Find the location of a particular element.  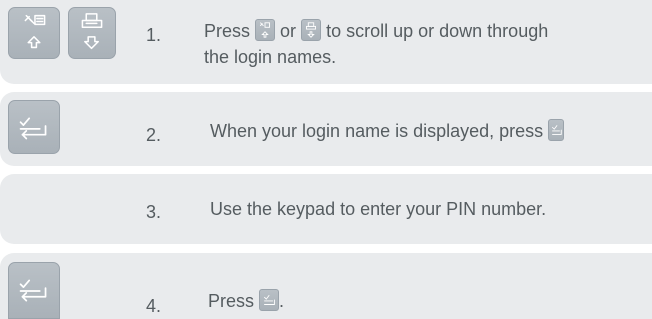

enter-key is located at coordinates (34, 127).